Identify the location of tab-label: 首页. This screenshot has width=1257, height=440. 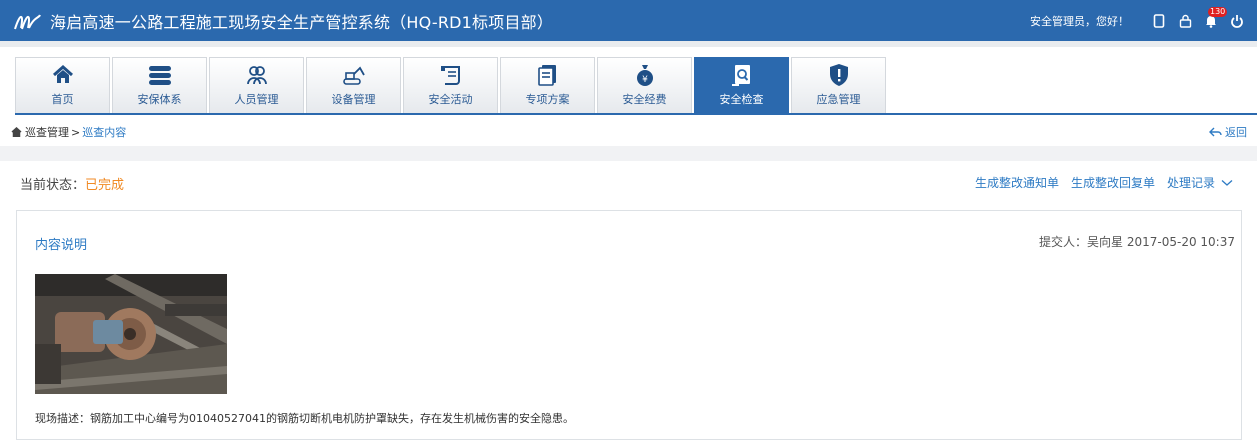
(62, 99).